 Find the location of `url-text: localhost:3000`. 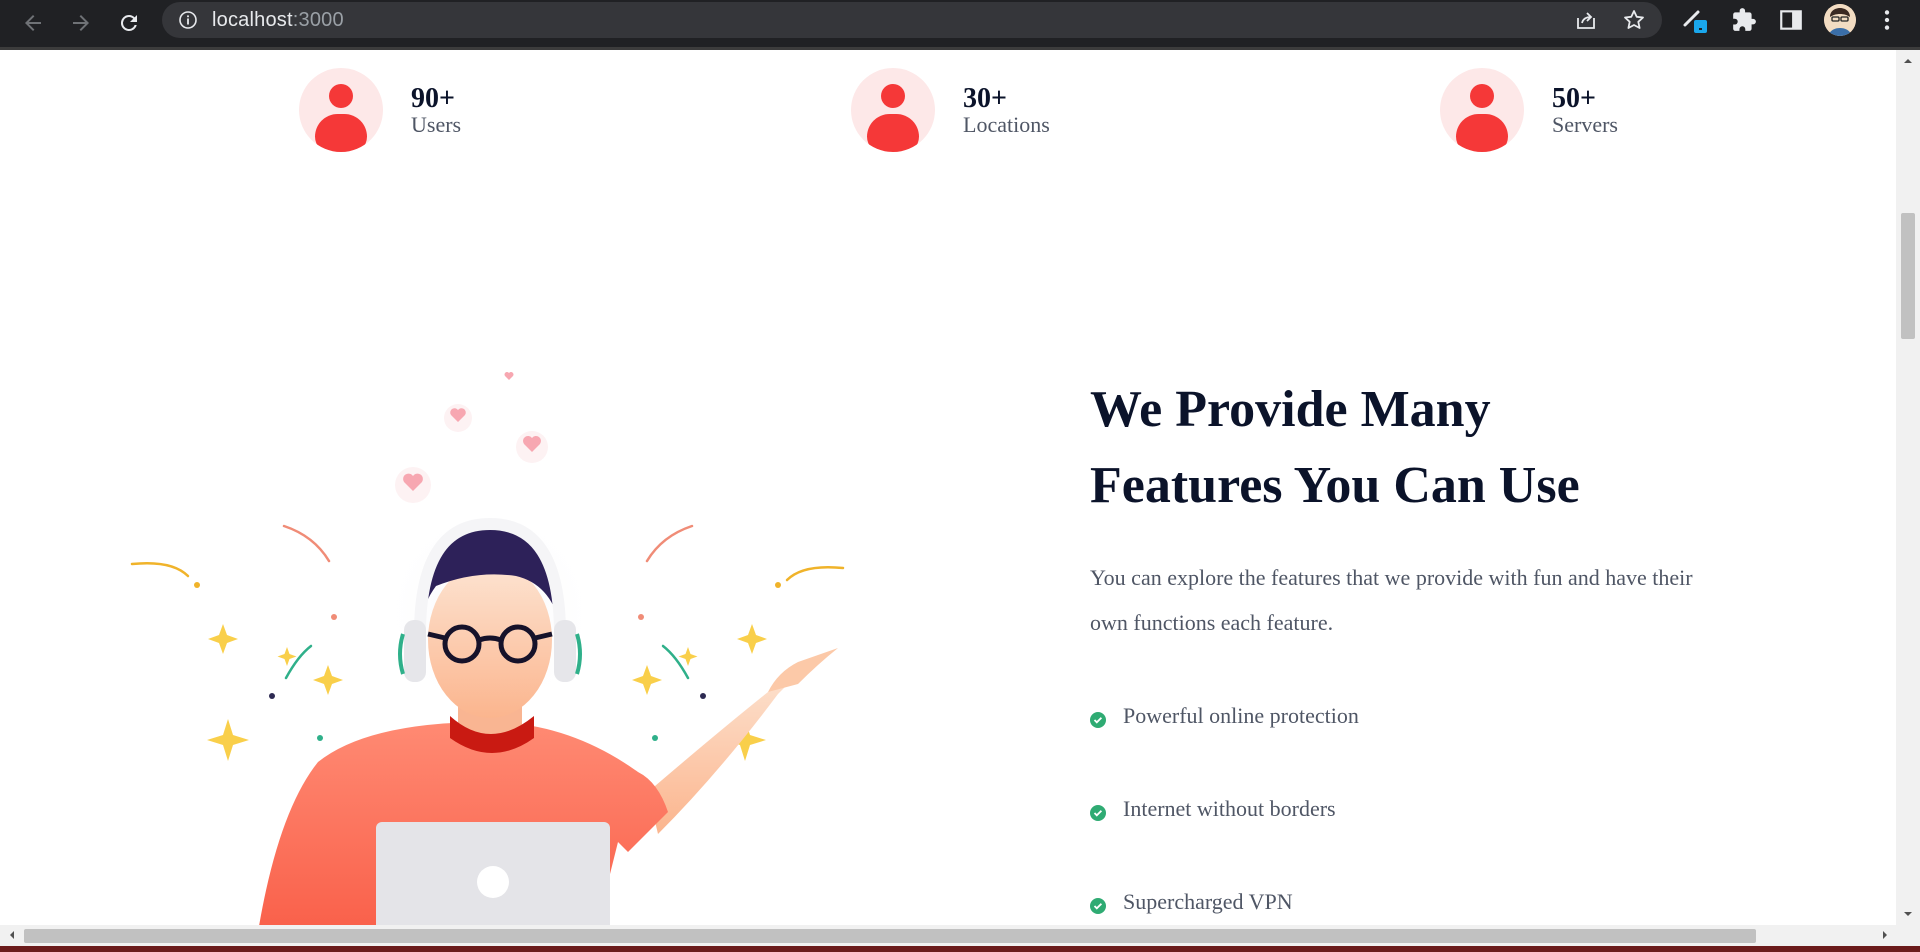

url-text: localhost:3000 is located at coordinates (278, 20).